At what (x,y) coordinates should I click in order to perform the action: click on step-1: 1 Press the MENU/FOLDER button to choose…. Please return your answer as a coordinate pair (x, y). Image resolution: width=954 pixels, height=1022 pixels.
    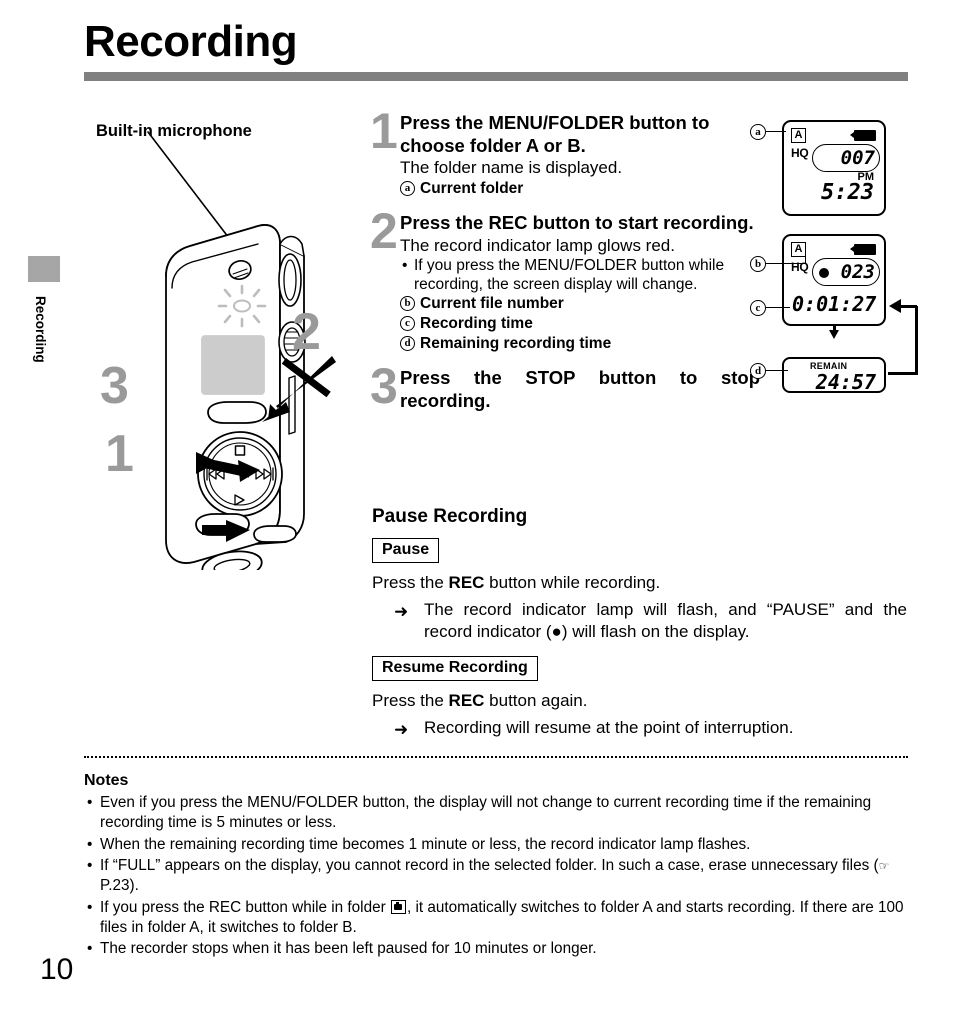
    Looking at the image, I should click on (565, 152).